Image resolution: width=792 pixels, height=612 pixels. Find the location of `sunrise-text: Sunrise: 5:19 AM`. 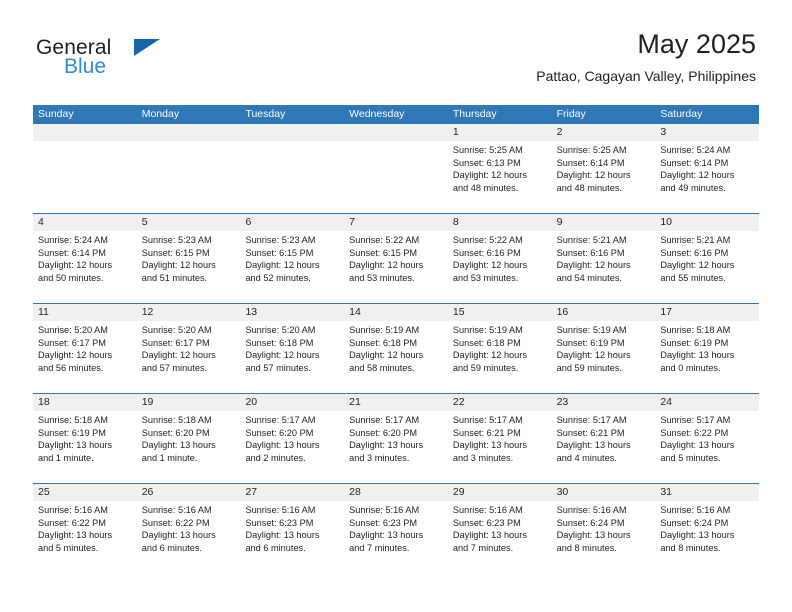

sunrise-text: Sunrise: 5:19 AM is located at coordinates (384, 330).